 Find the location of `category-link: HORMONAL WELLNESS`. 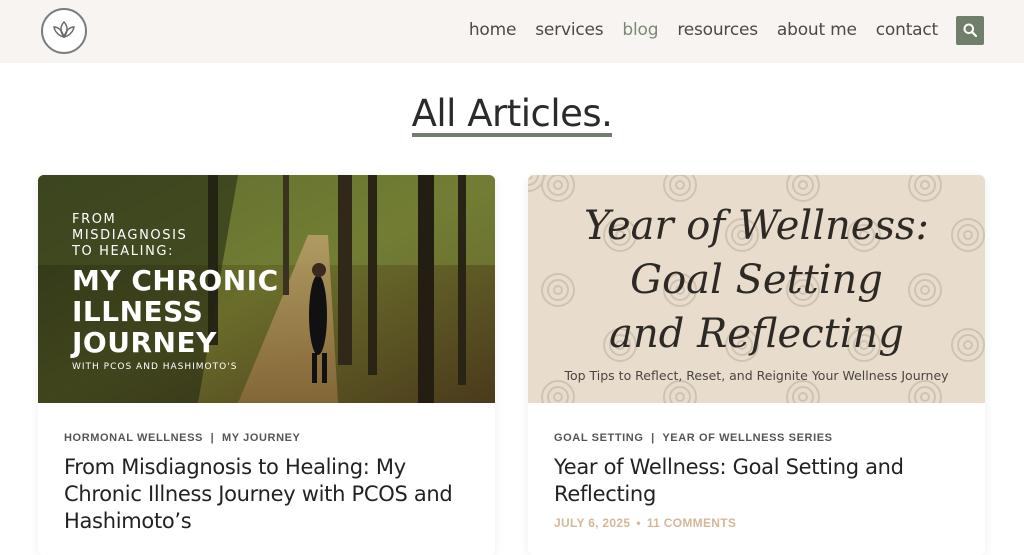

category-link: HORMONAL WELLNESS is located at coordinates (133, 438).